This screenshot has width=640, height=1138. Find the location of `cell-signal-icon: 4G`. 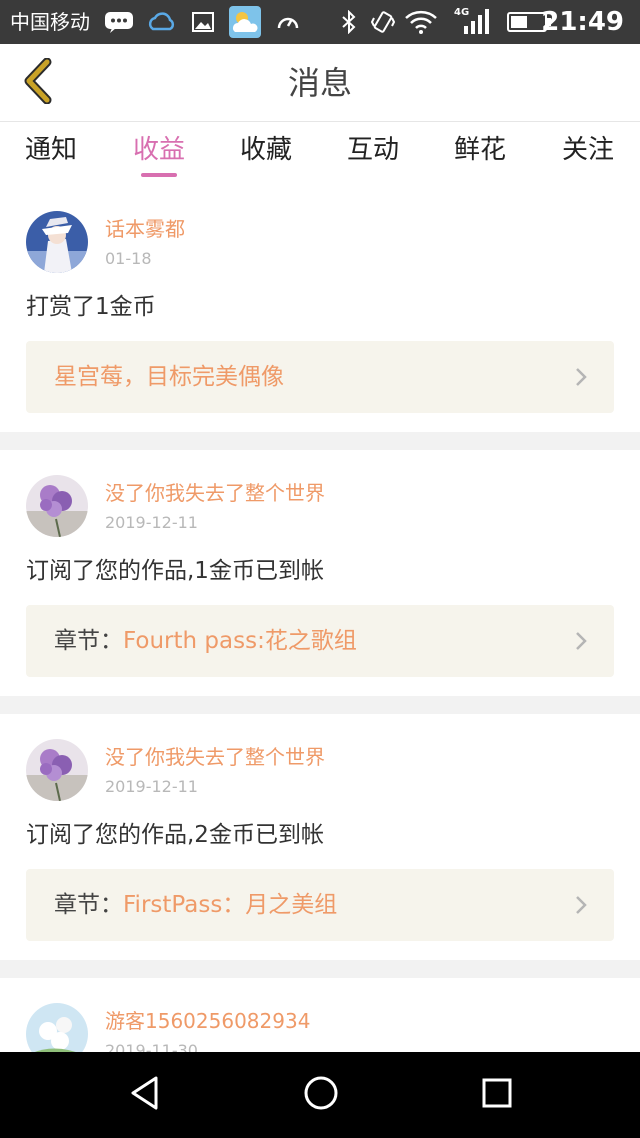

cell-signal-icon: 4G is located at coordinates (472, 20).